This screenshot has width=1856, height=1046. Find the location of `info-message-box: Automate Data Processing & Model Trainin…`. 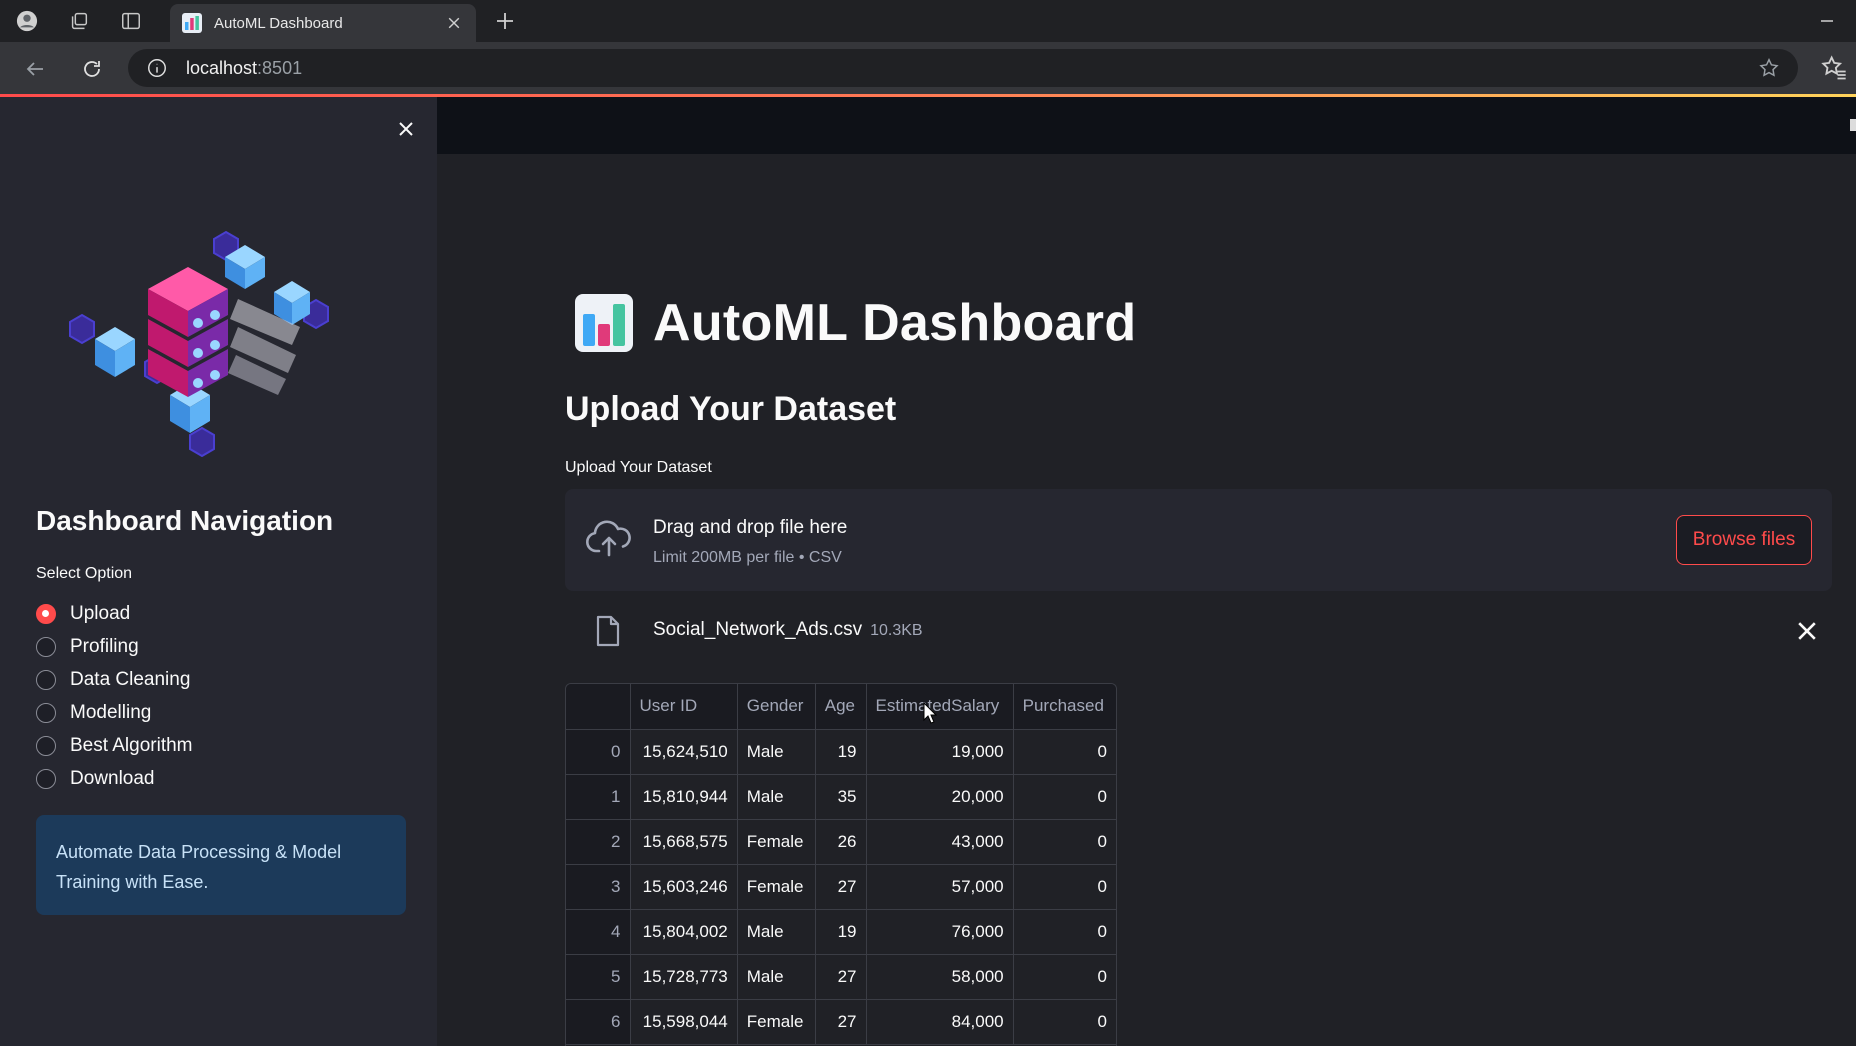

info-message-box: Automate Data Processing & Model Trainin… is located at coordinates (221, 865).